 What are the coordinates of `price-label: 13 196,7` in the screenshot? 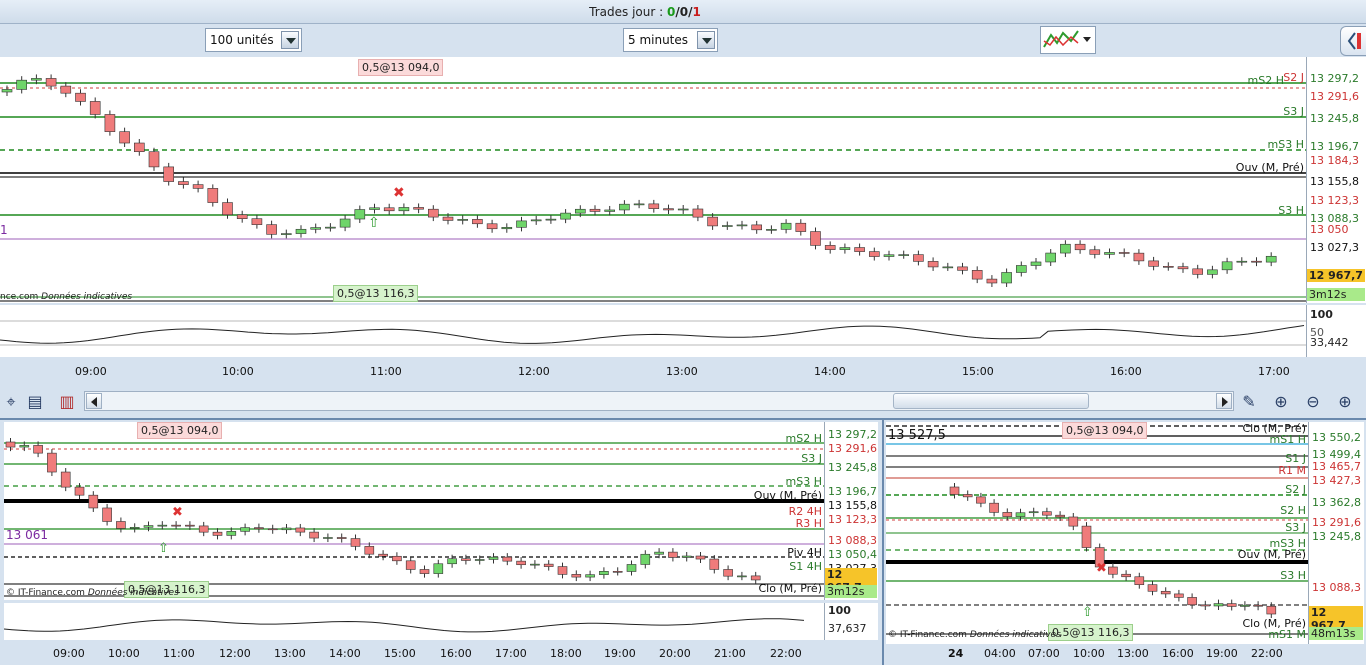 It's located at (1334, 146).